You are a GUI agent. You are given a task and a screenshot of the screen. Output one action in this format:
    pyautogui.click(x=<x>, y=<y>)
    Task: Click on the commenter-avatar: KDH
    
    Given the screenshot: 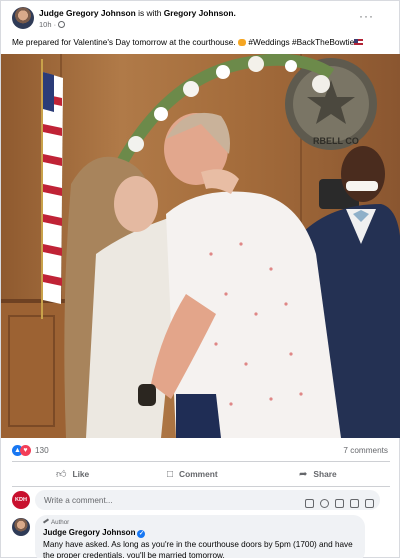 What is the action you would take?
    pyautogui.click(x=21, y=500)
    